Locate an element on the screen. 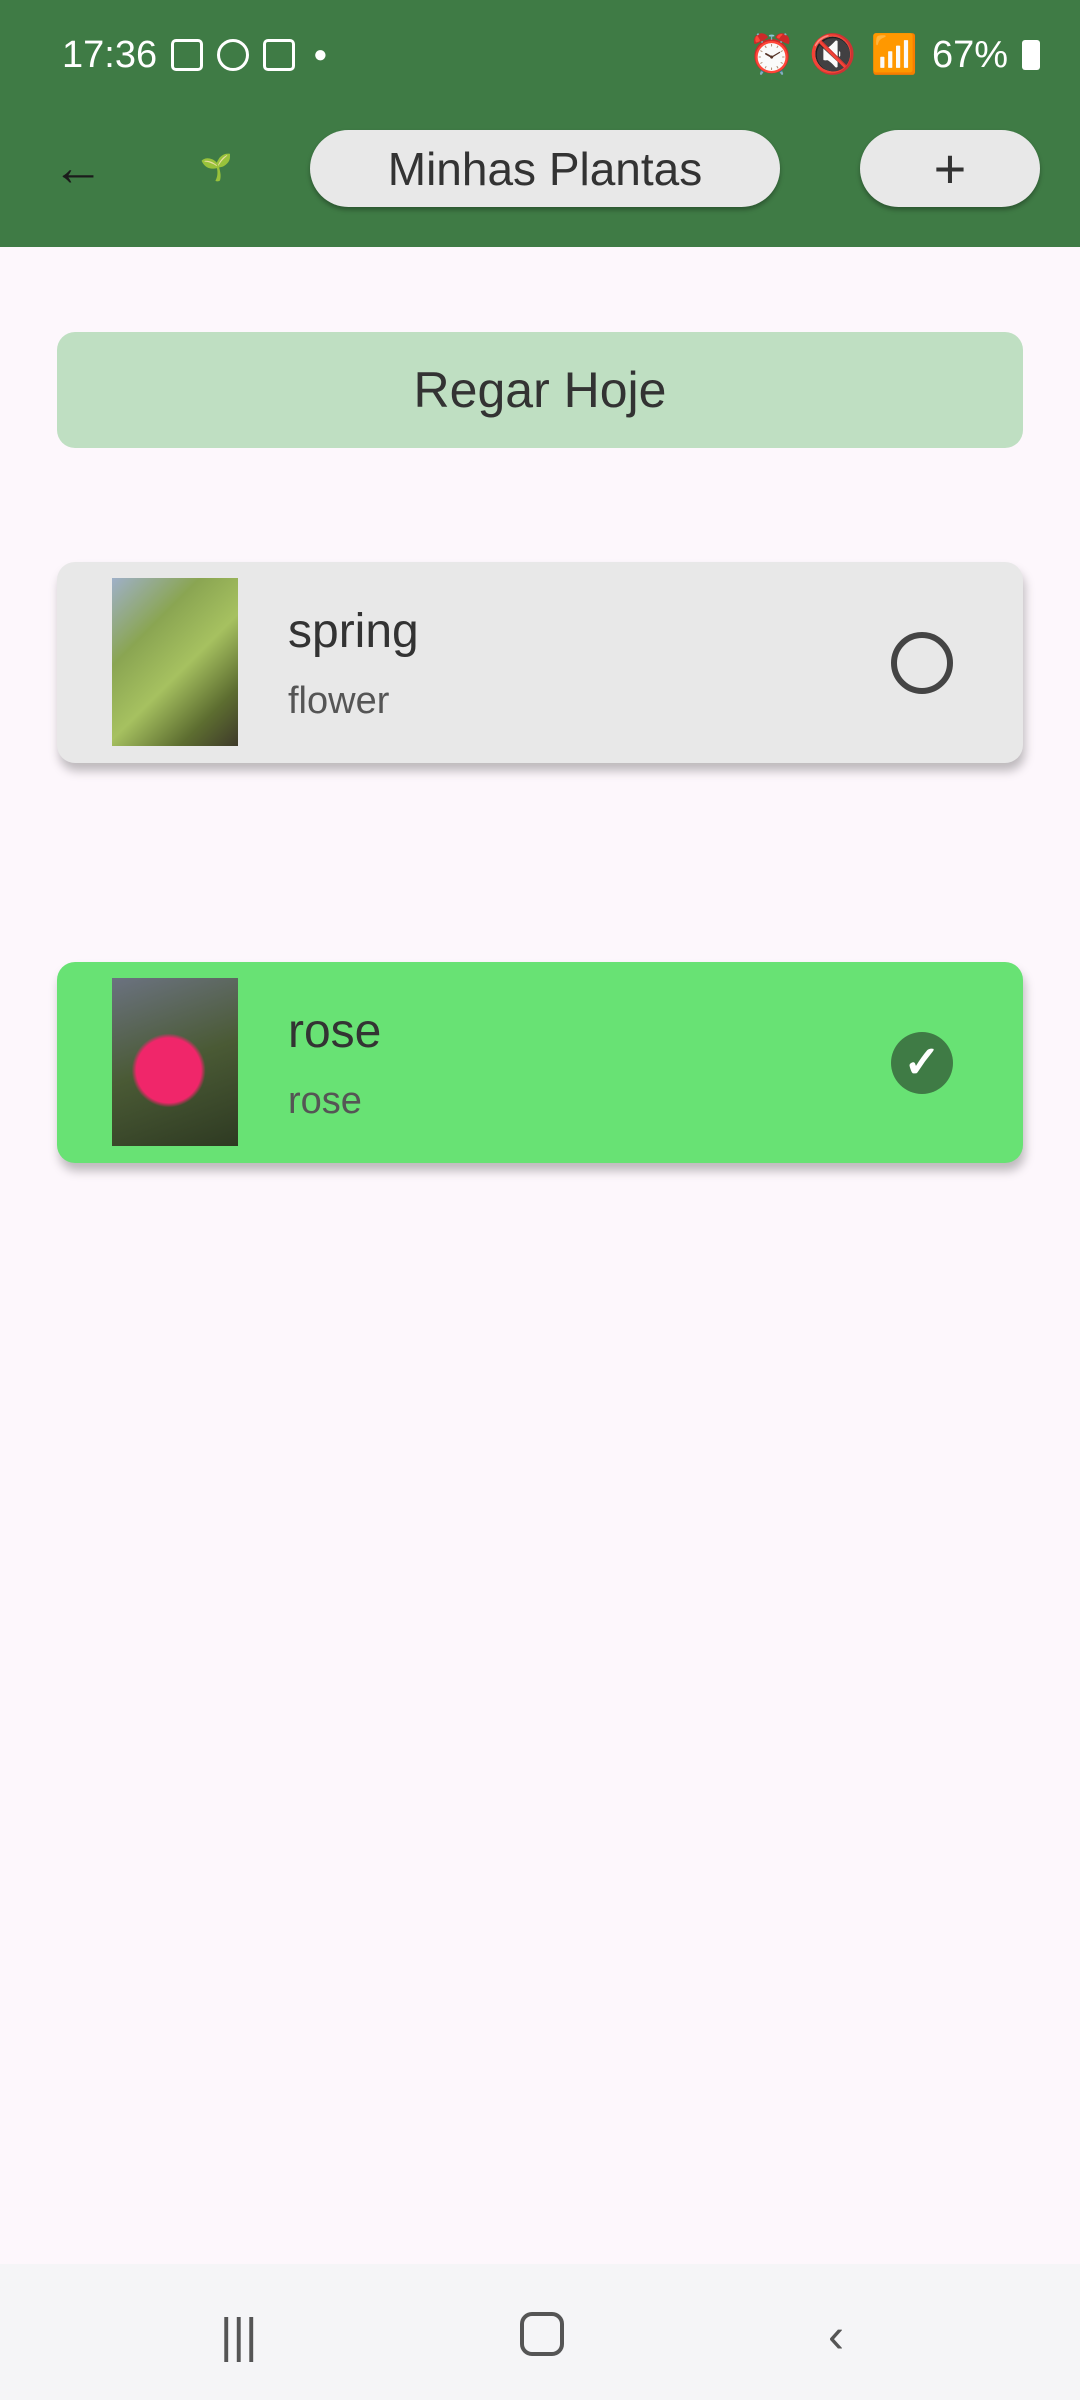 Image resolution: width=1080 pixels, height=2400 pixels. plant-type: rose is located at coordinates (325, 1101).